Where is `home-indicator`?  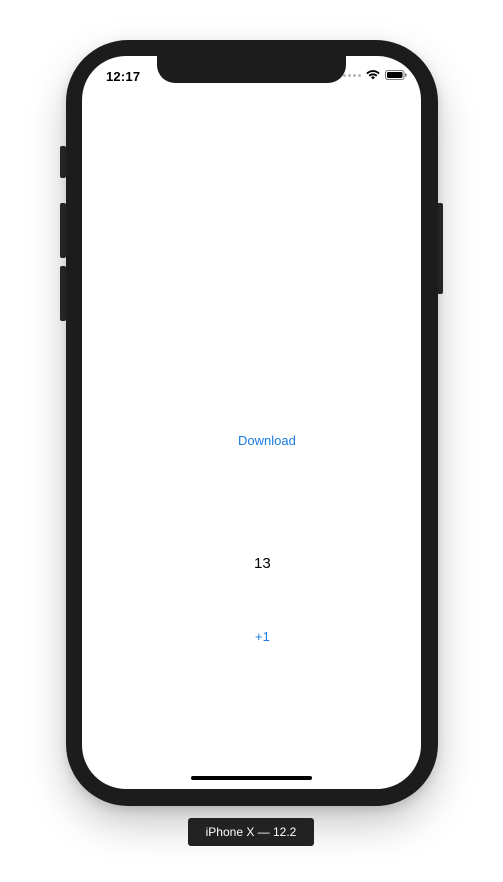 home-indicator is located at coordinates (251, 778).